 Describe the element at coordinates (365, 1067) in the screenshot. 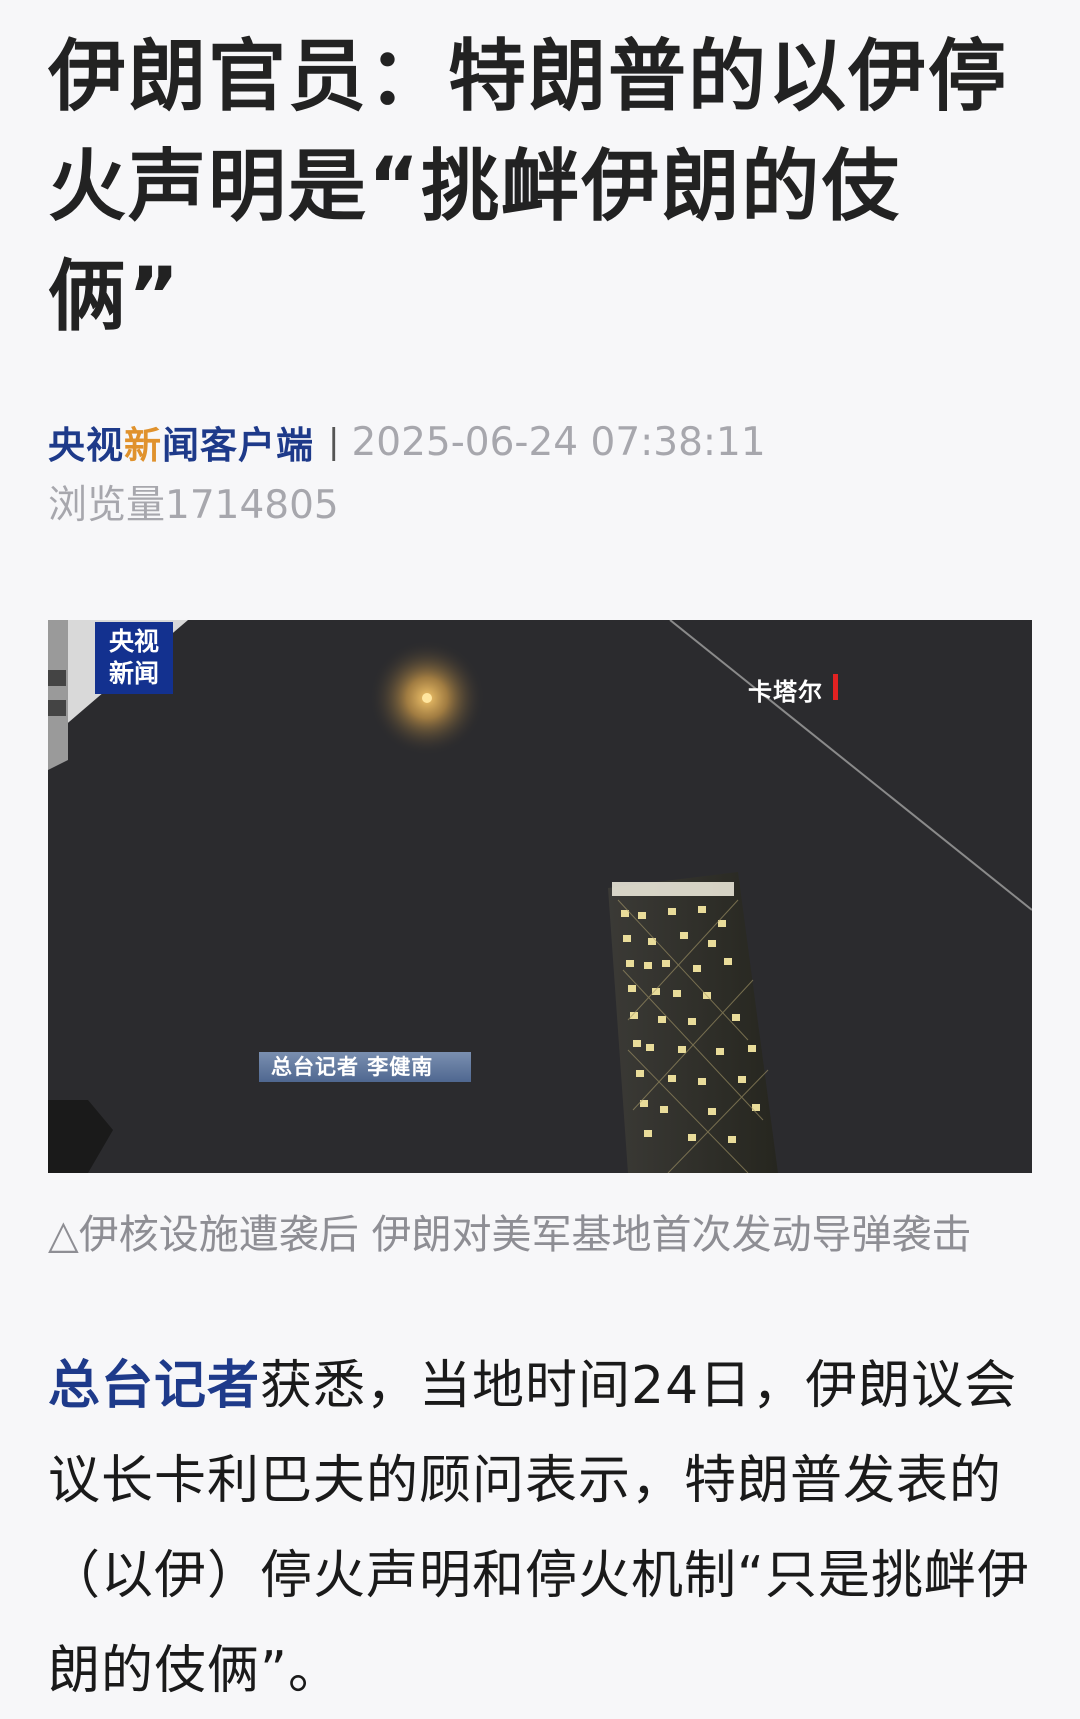

I see `reporter-caption: 总台记者 李健南` at that location.